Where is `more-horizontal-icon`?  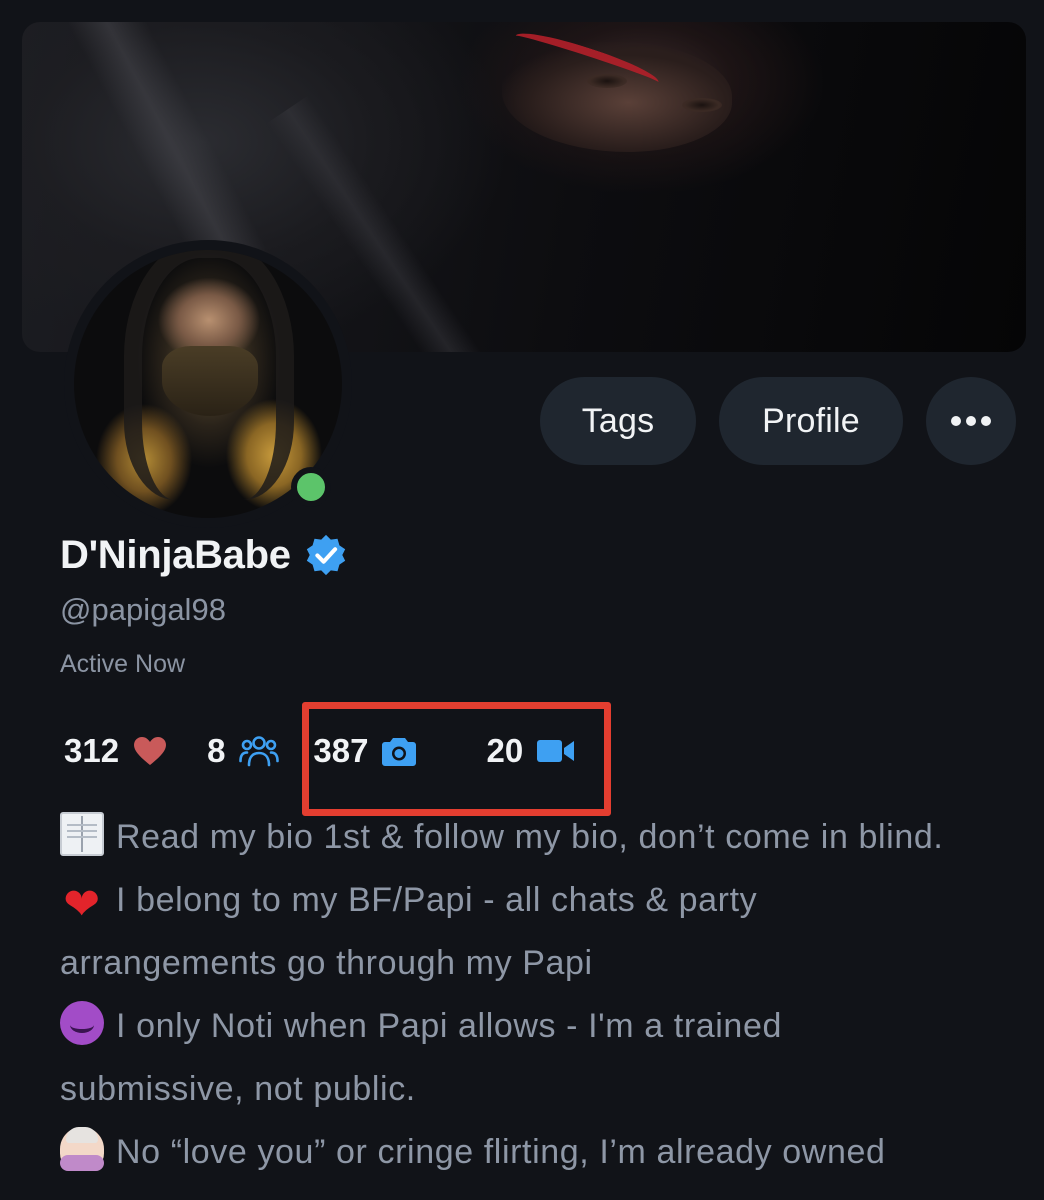 more-horizontal-icon is located at coordinates (971, 421).